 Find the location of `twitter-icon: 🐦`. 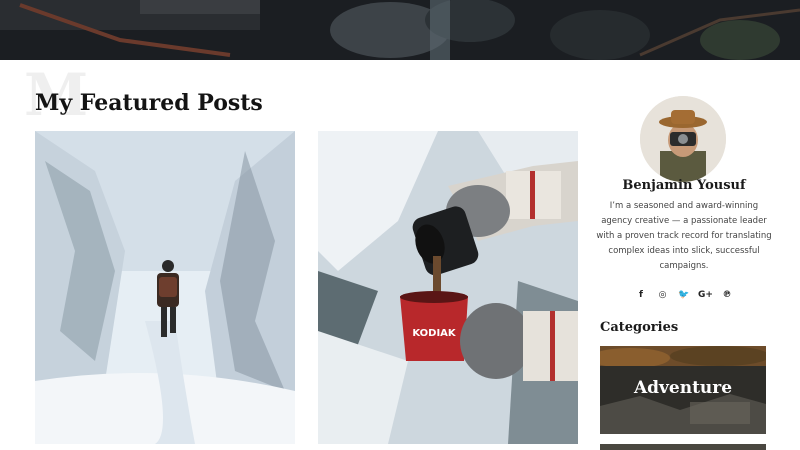

twitter-icon: 🐦 is located at coordinates (684, 295).